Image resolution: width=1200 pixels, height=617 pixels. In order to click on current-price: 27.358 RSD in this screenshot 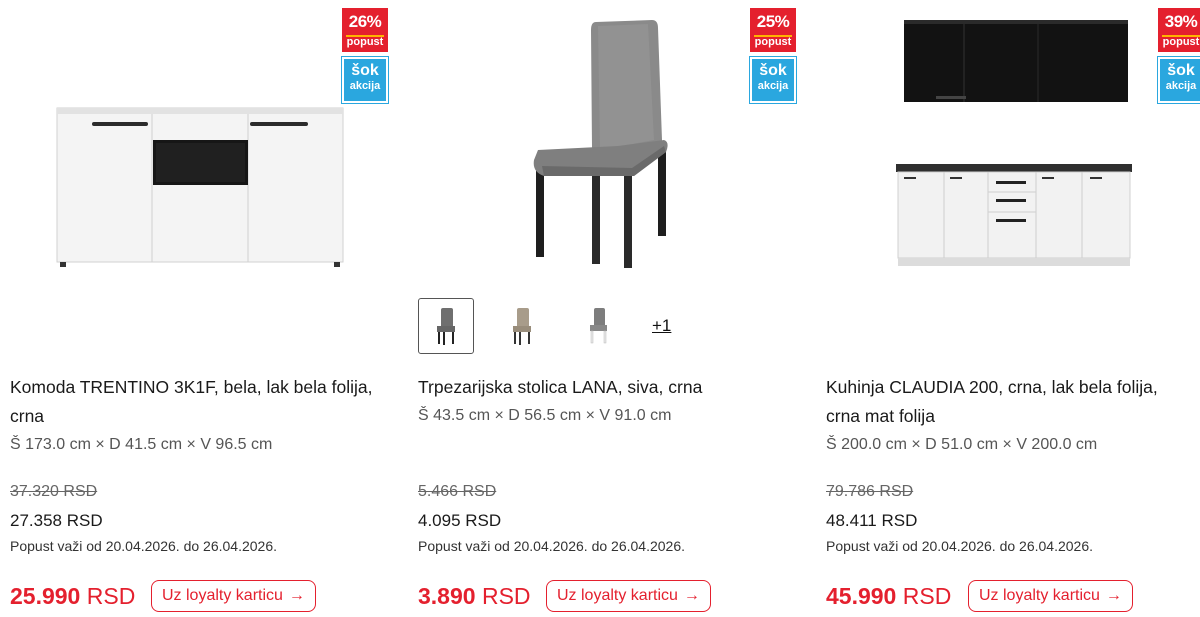, I will do `click(56, 520)`.